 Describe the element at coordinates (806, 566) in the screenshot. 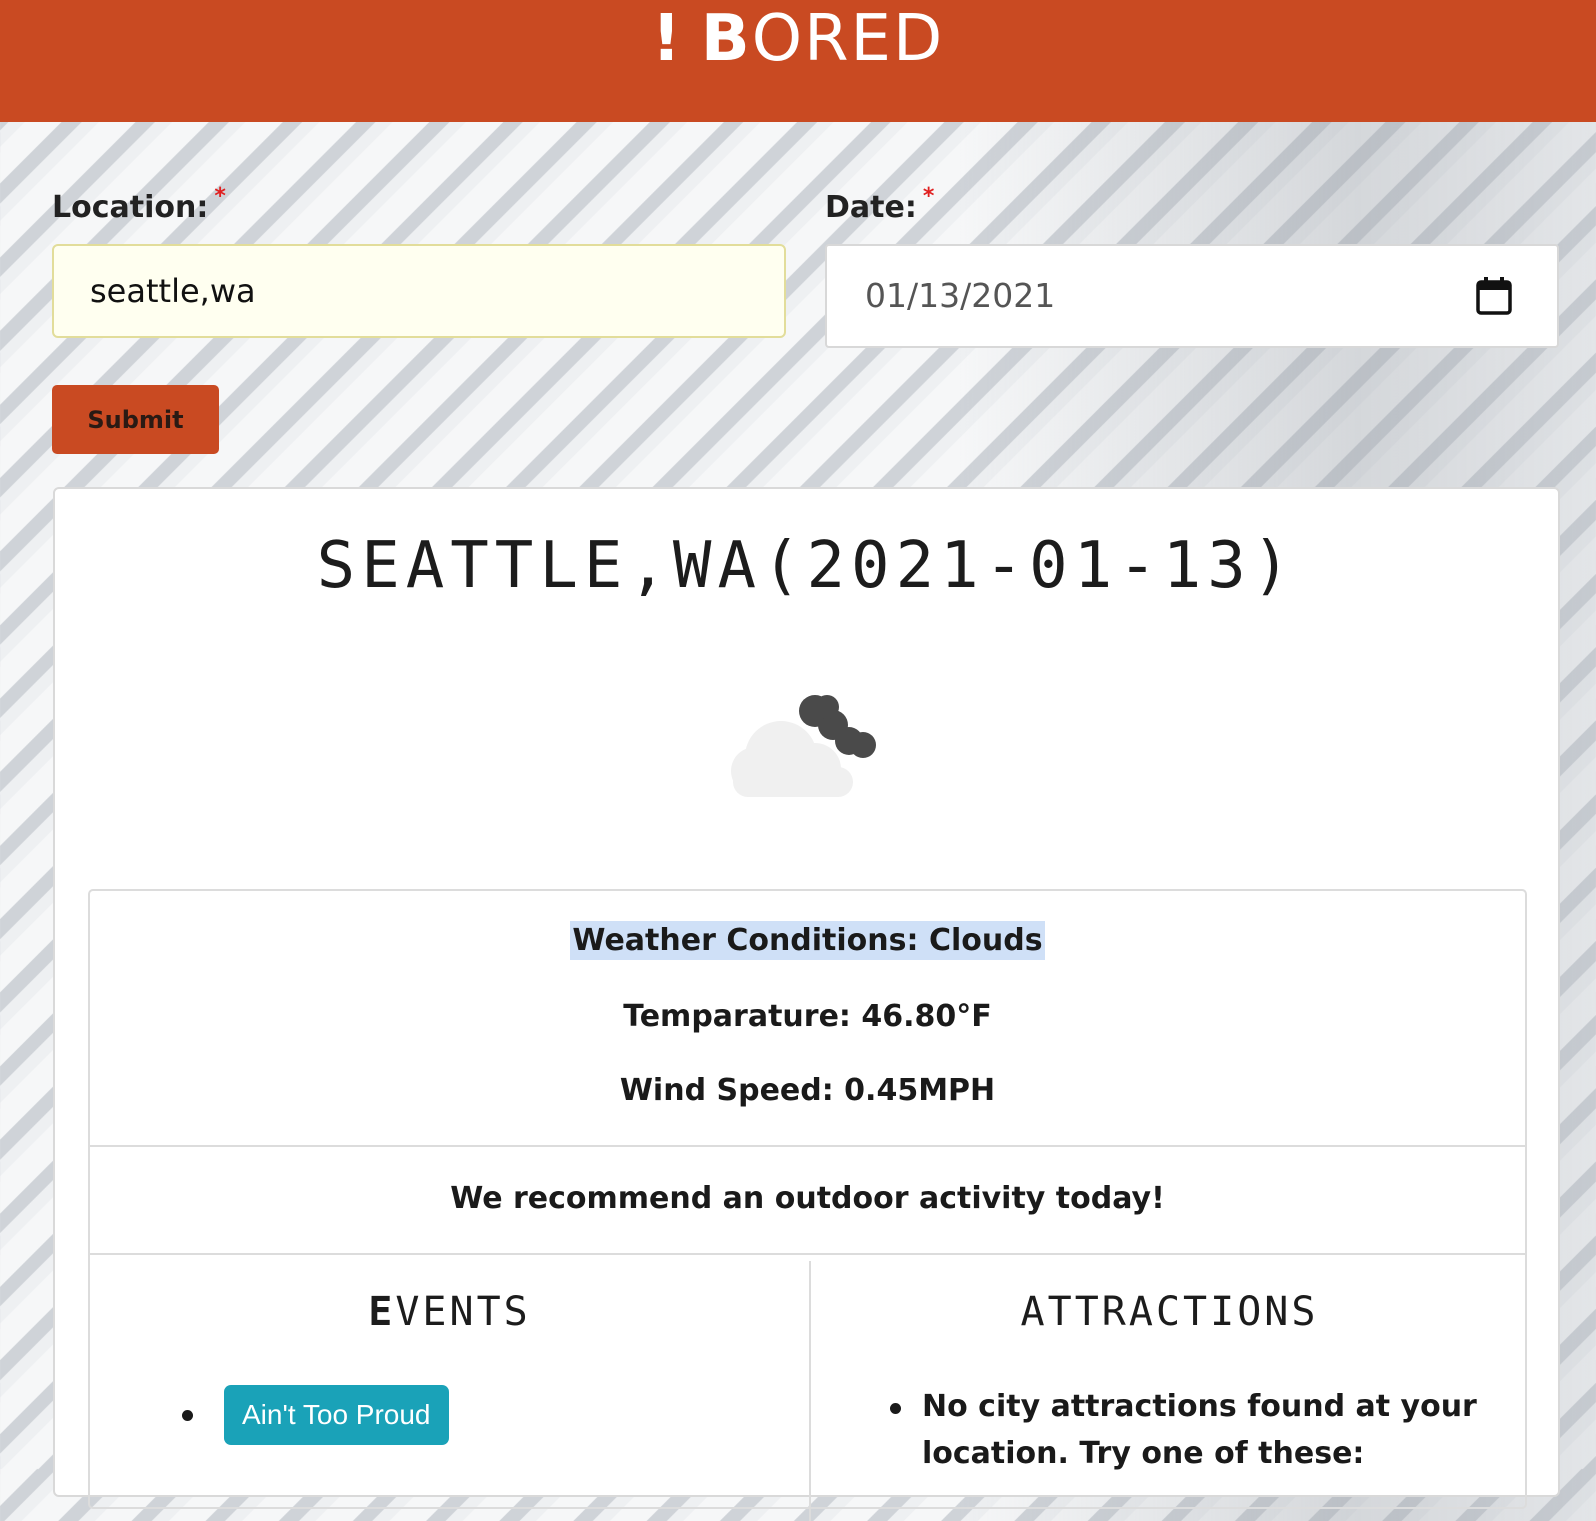

I see `location-title: SEATTLE,WA(2021-01-13)` at that location.